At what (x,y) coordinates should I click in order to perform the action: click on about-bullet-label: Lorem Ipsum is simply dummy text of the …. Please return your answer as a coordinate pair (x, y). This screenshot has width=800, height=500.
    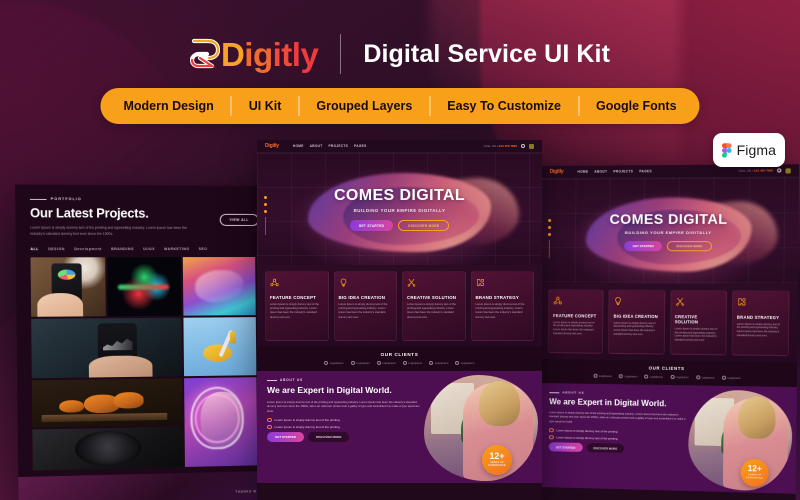
    Looking at the image, I should click on (587, 431).